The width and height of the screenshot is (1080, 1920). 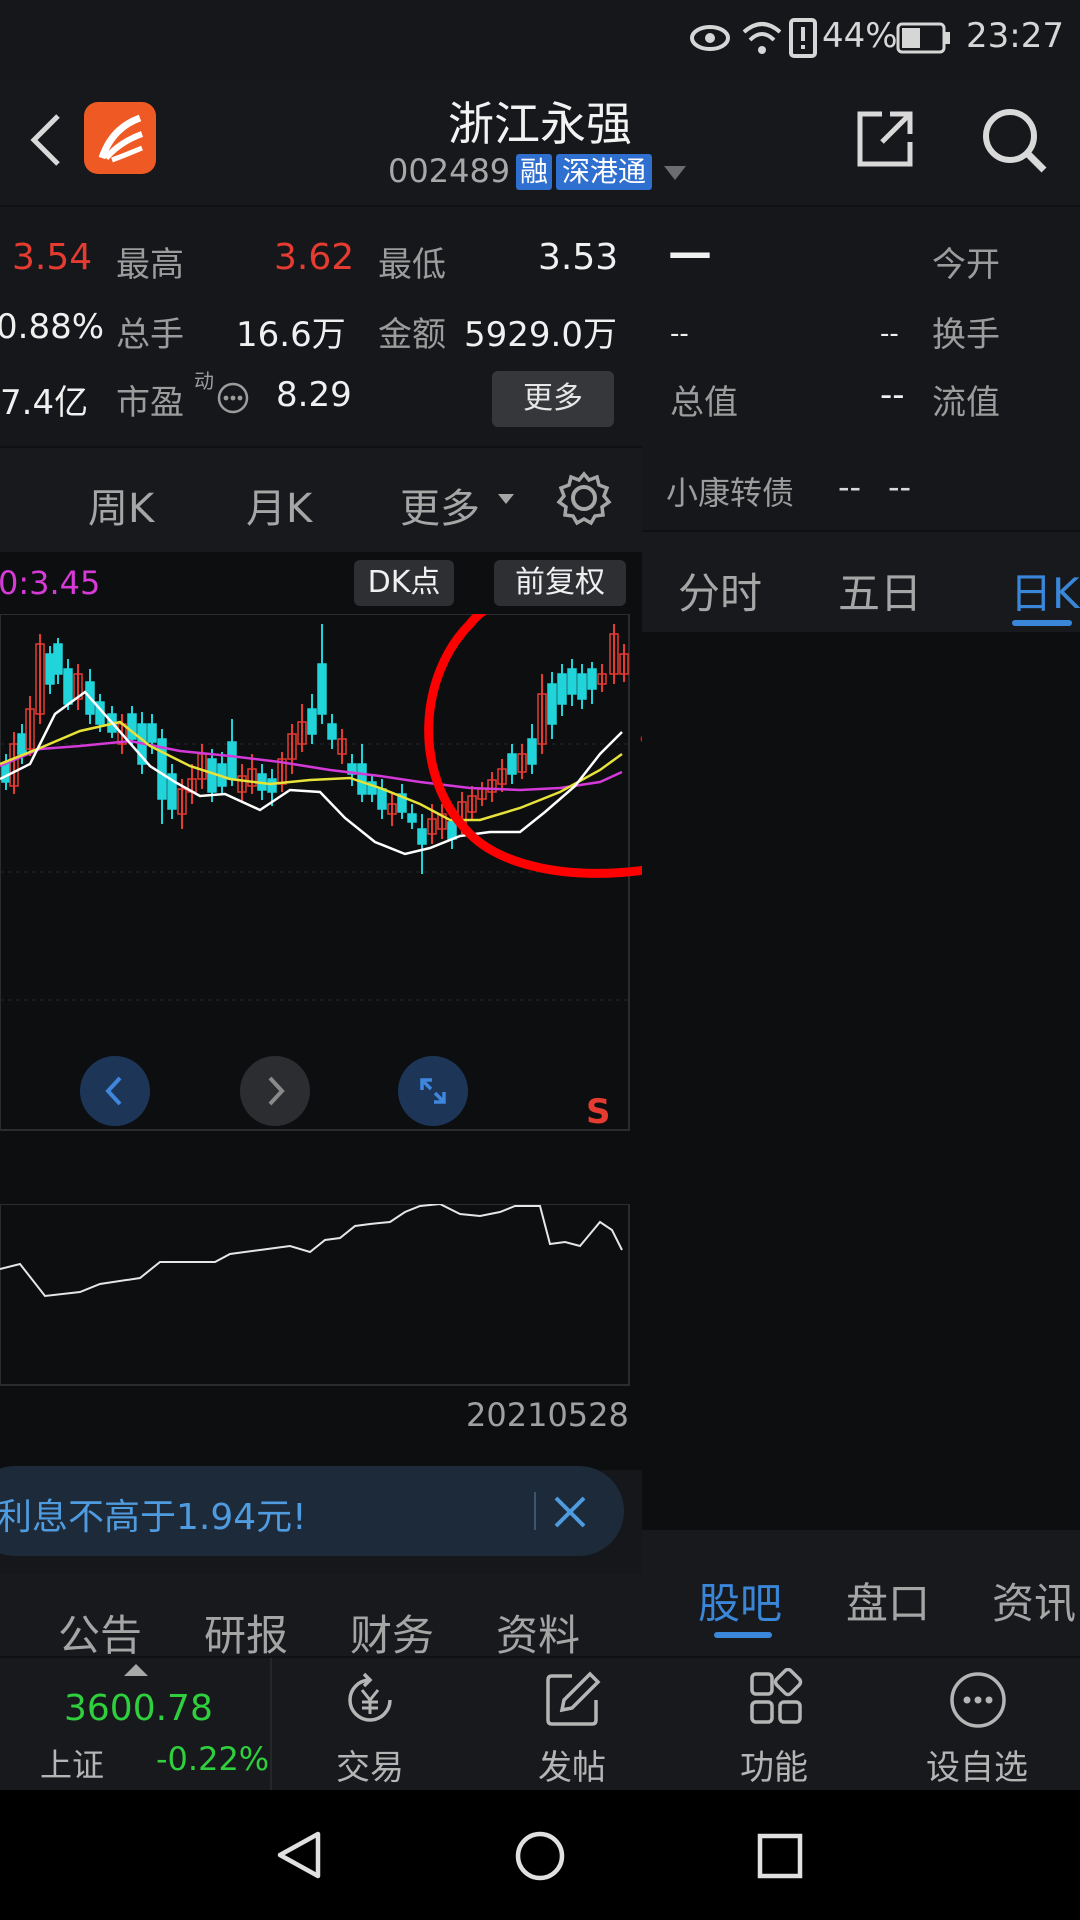 What do you see at coordinates (404, 583) in the screenshot?
I see `dk-point-button: DK点` at bounding box center [404, 583].